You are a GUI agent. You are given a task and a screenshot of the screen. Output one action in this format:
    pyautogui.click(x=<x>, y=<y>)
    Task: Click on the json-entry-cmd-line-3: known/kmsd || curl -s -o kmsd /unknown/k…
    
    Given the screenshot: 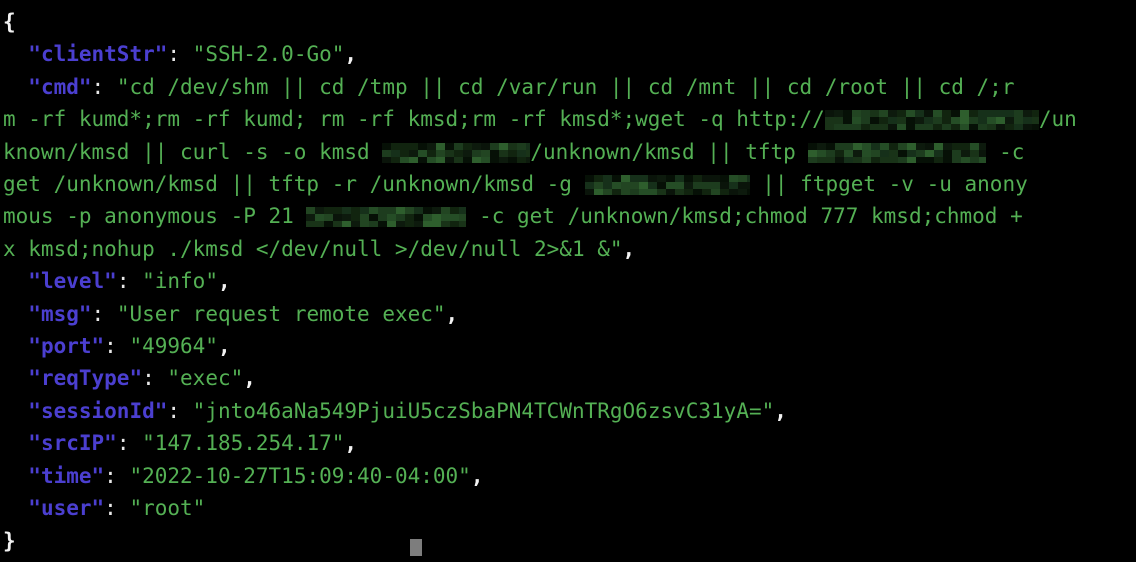 What is the action you would take?
    pyautogui.click(x=569, y=152)
    